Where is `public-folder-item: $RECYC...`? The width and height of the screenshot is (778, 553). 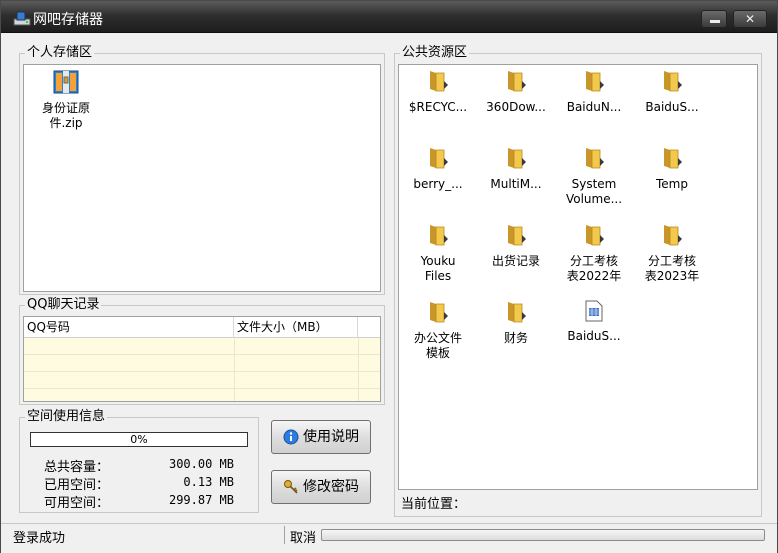 public-folder-item: $RECYC... is located at coordinates (438, 92).